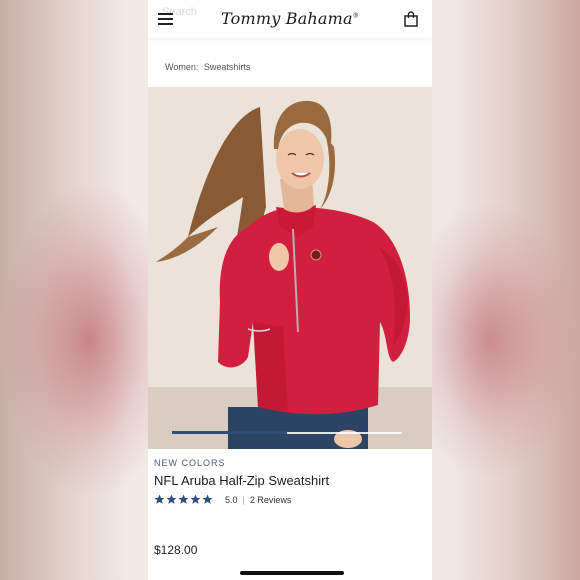 The height and width of the screenshot is (580, 580). Describe the element at coordinates (181, 67) in the screenshot. I see `breadcrumb-women: Women:` at that location.